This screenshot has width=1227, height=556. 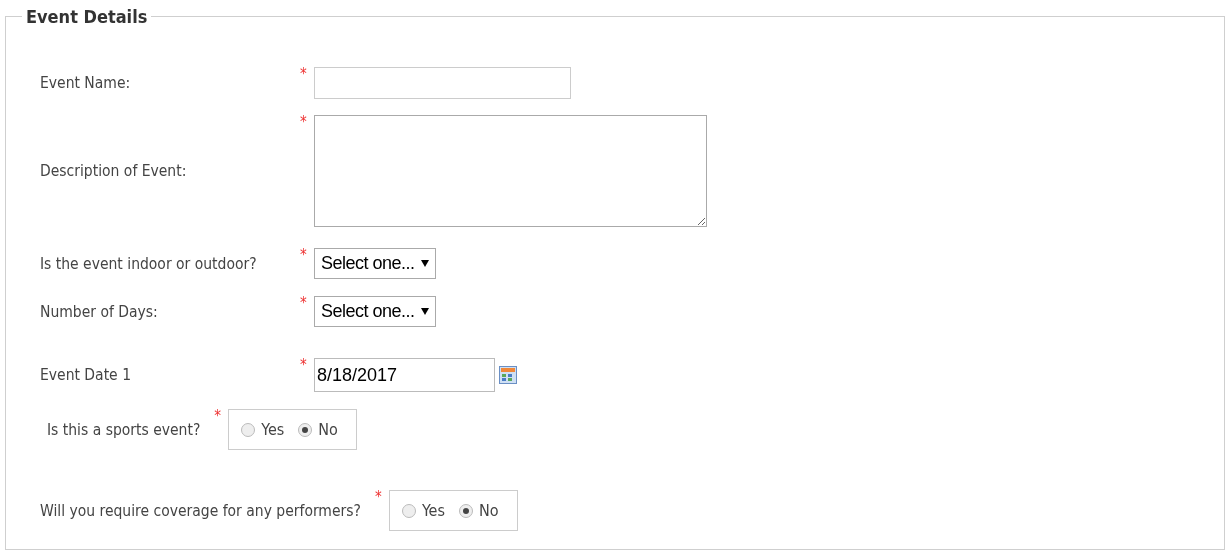 What do you see at coordinates (442, 83) in the screenshot?
I see `text-field` at bounding box center [442, 83].